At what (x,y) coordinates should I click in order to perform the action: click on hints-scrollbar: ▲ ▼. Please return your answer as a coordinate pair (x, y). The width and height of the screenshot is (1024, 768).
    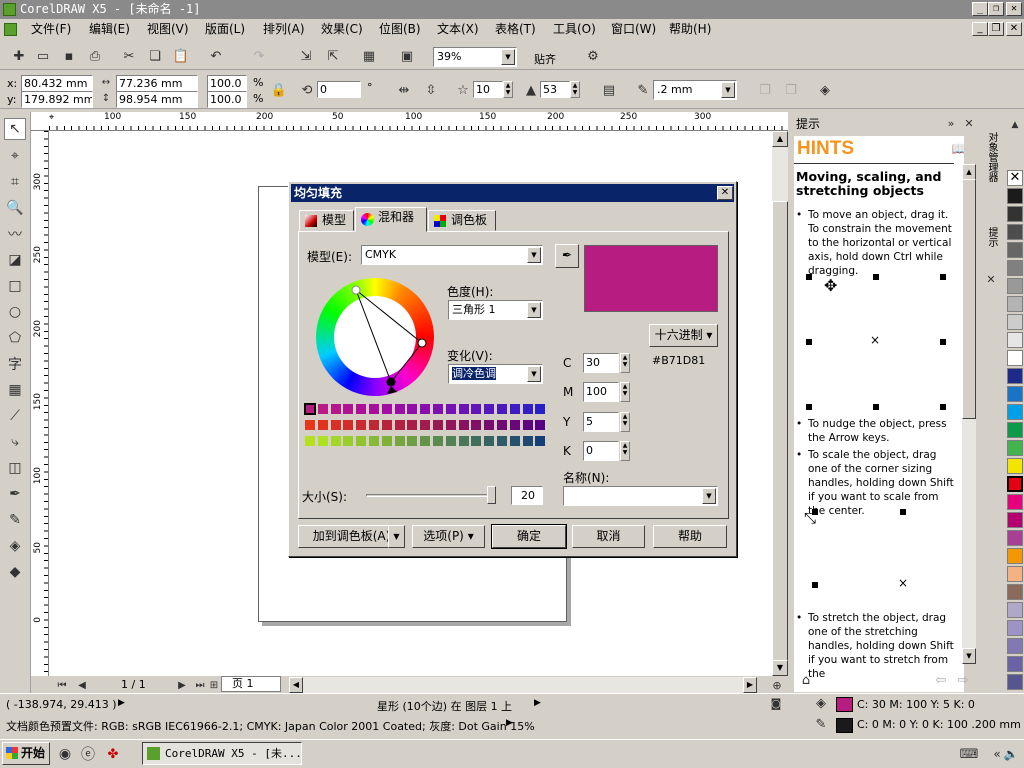
    Looking at the image, I should click on (969, 414).